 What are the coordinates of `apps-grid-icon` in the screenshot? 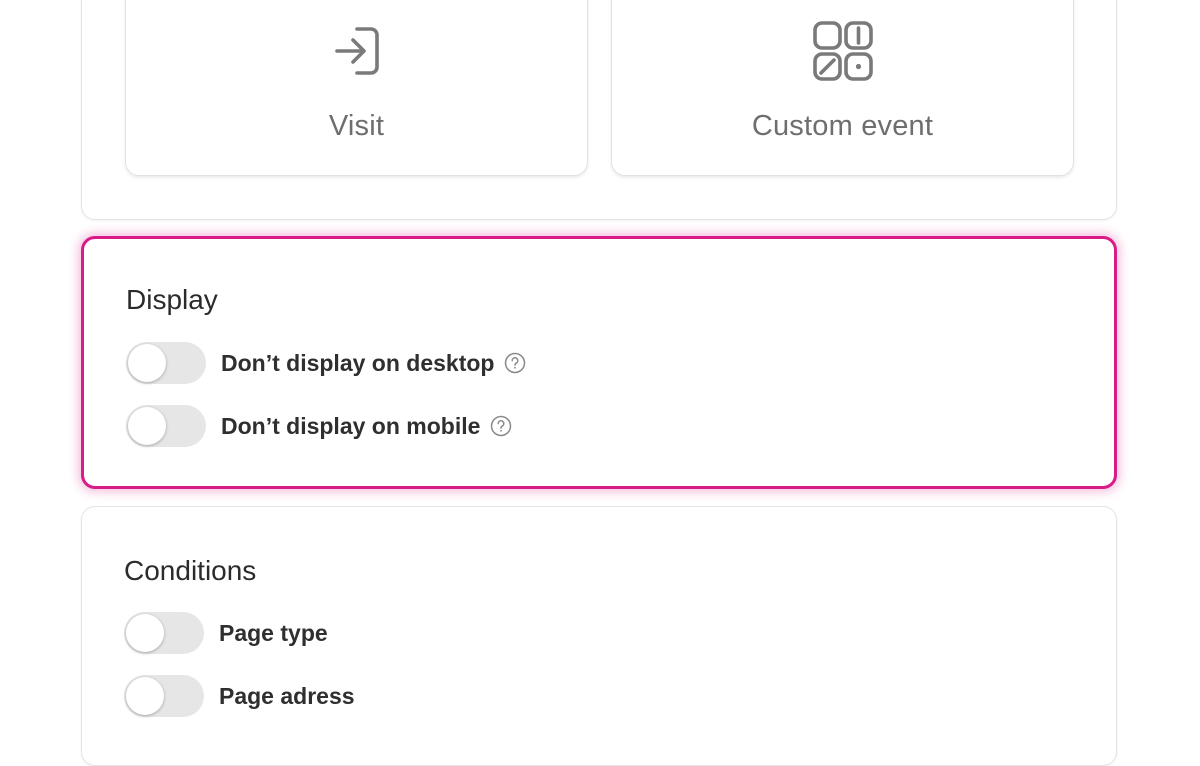 It's located at (843, 51).